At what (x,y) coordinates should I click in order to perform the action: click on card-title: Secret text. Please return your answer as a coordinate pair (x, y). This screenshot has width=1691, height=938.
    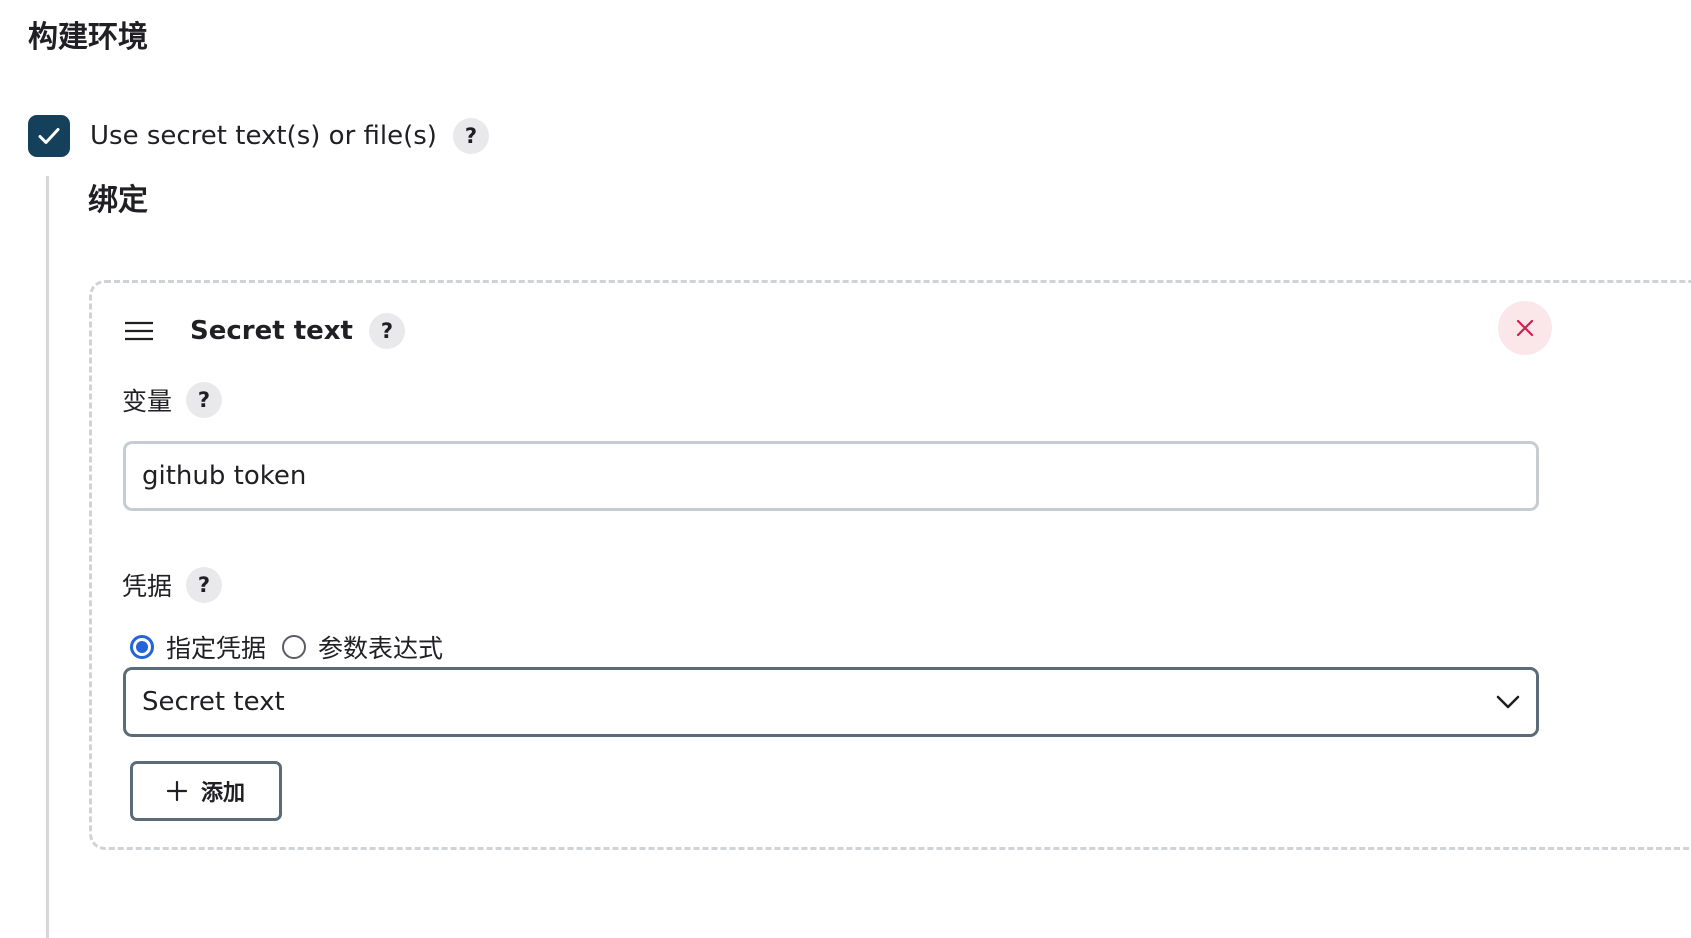
    Looking at the image, I should click on (271, 331).